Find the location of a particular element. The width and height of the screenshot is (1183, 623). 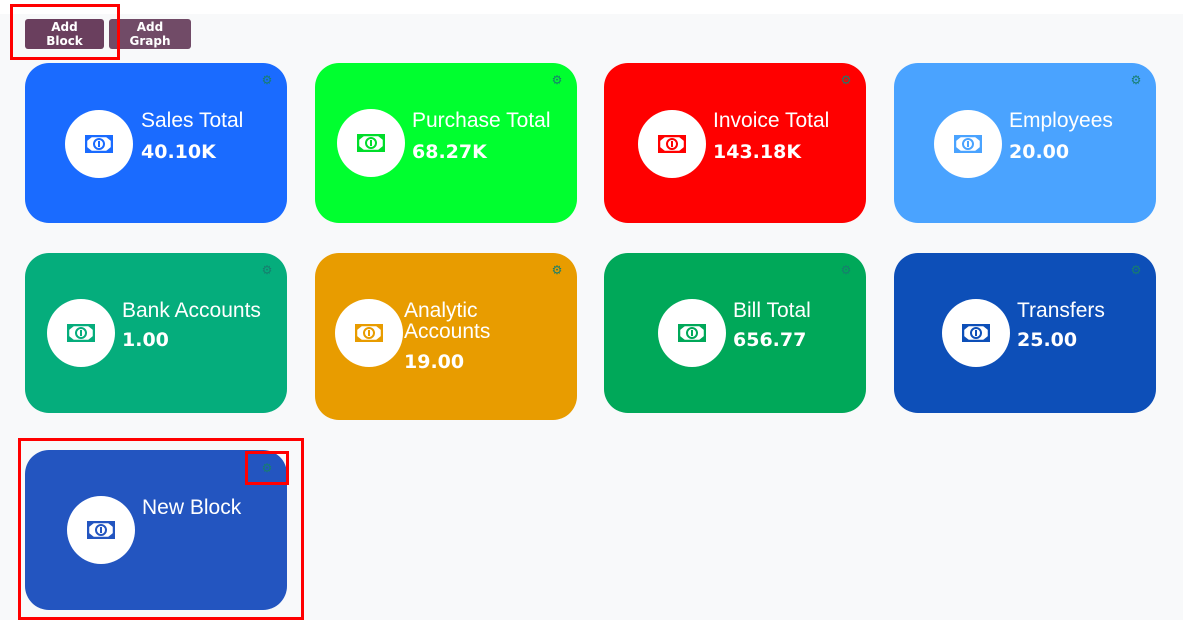

block-value: 20.00 is located at coordinates (1039, 152).